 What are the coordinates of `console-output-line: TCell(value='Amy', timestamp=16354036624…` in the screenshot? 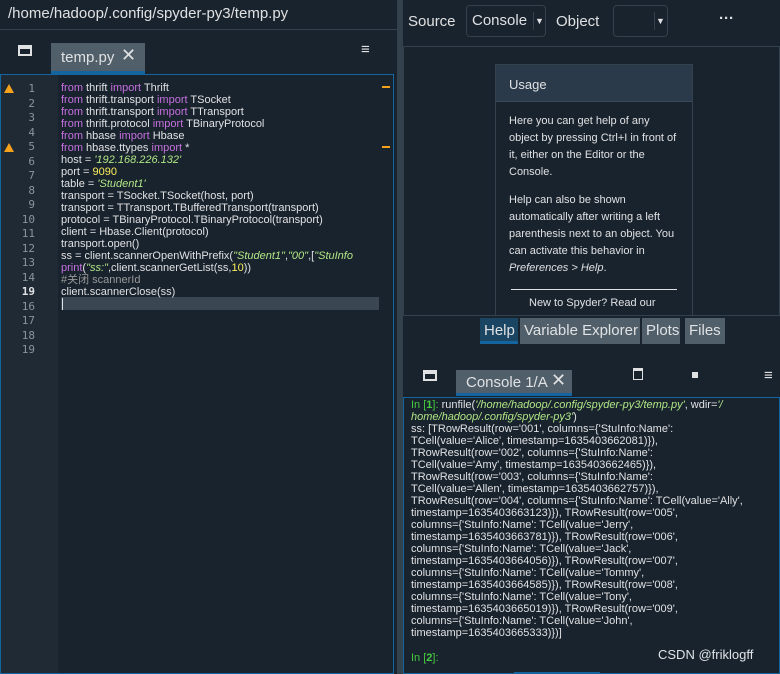 It's located at (534, 465).